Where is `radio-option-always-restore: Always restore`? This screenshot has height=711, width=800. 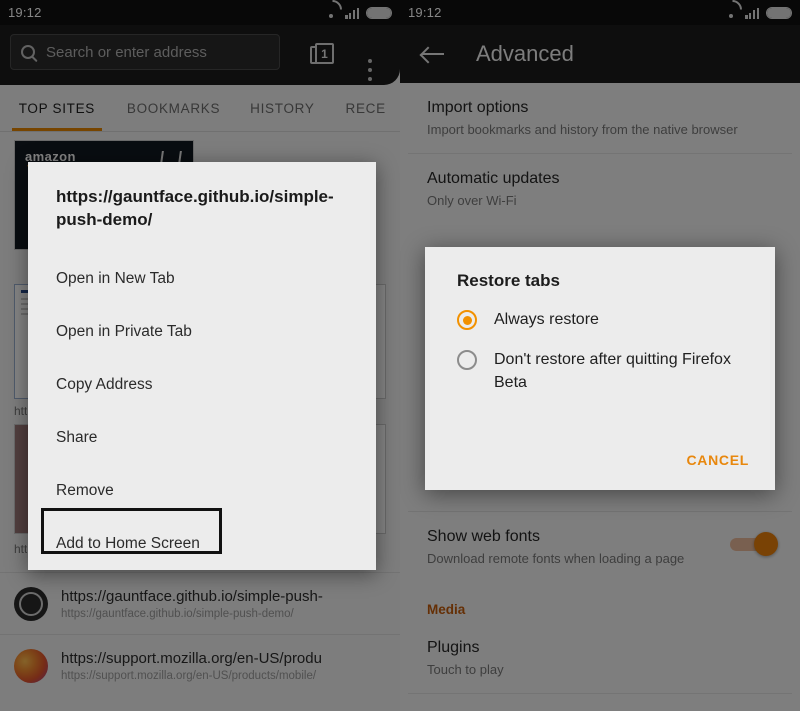
radio-option-always-restore: Always restore is located at coordinates (600, 311).